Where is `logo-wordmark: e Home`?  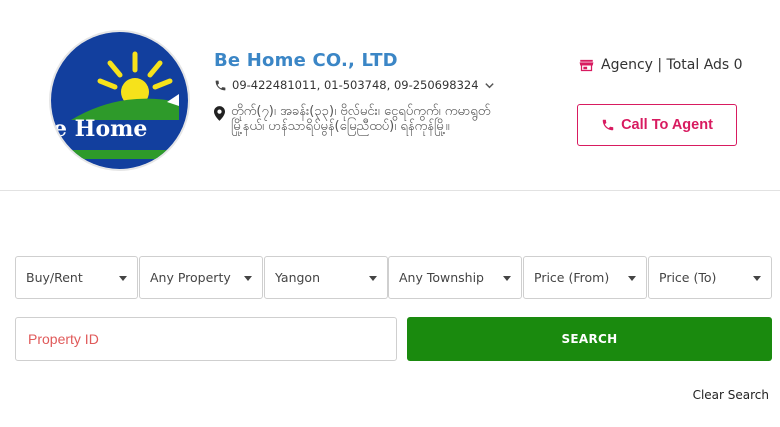
logo-wordmark: e Home is located at coordinates (100, 129).